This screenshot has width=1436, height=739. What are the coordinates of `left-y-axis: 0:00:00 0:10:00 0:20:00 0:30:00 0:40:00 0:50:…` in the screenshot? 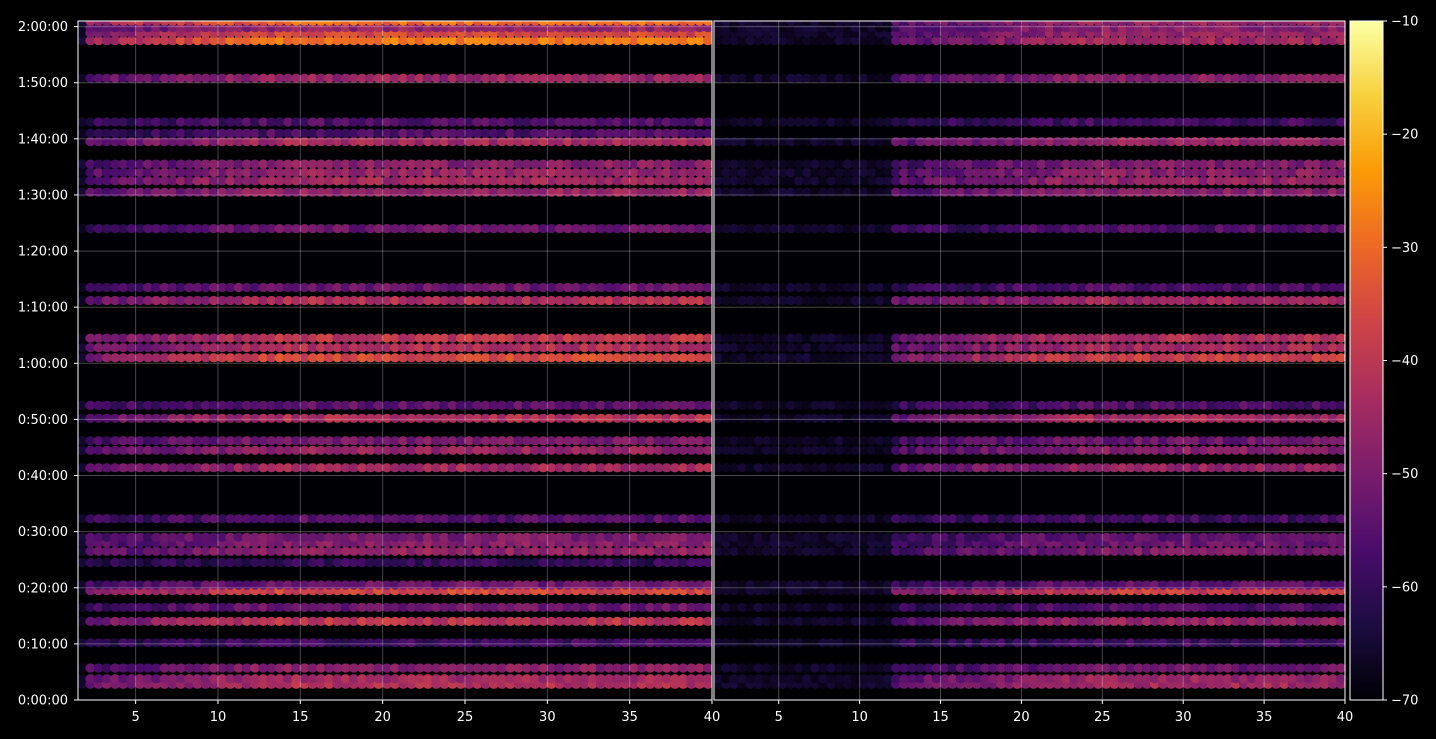 It's located at (48, 364).